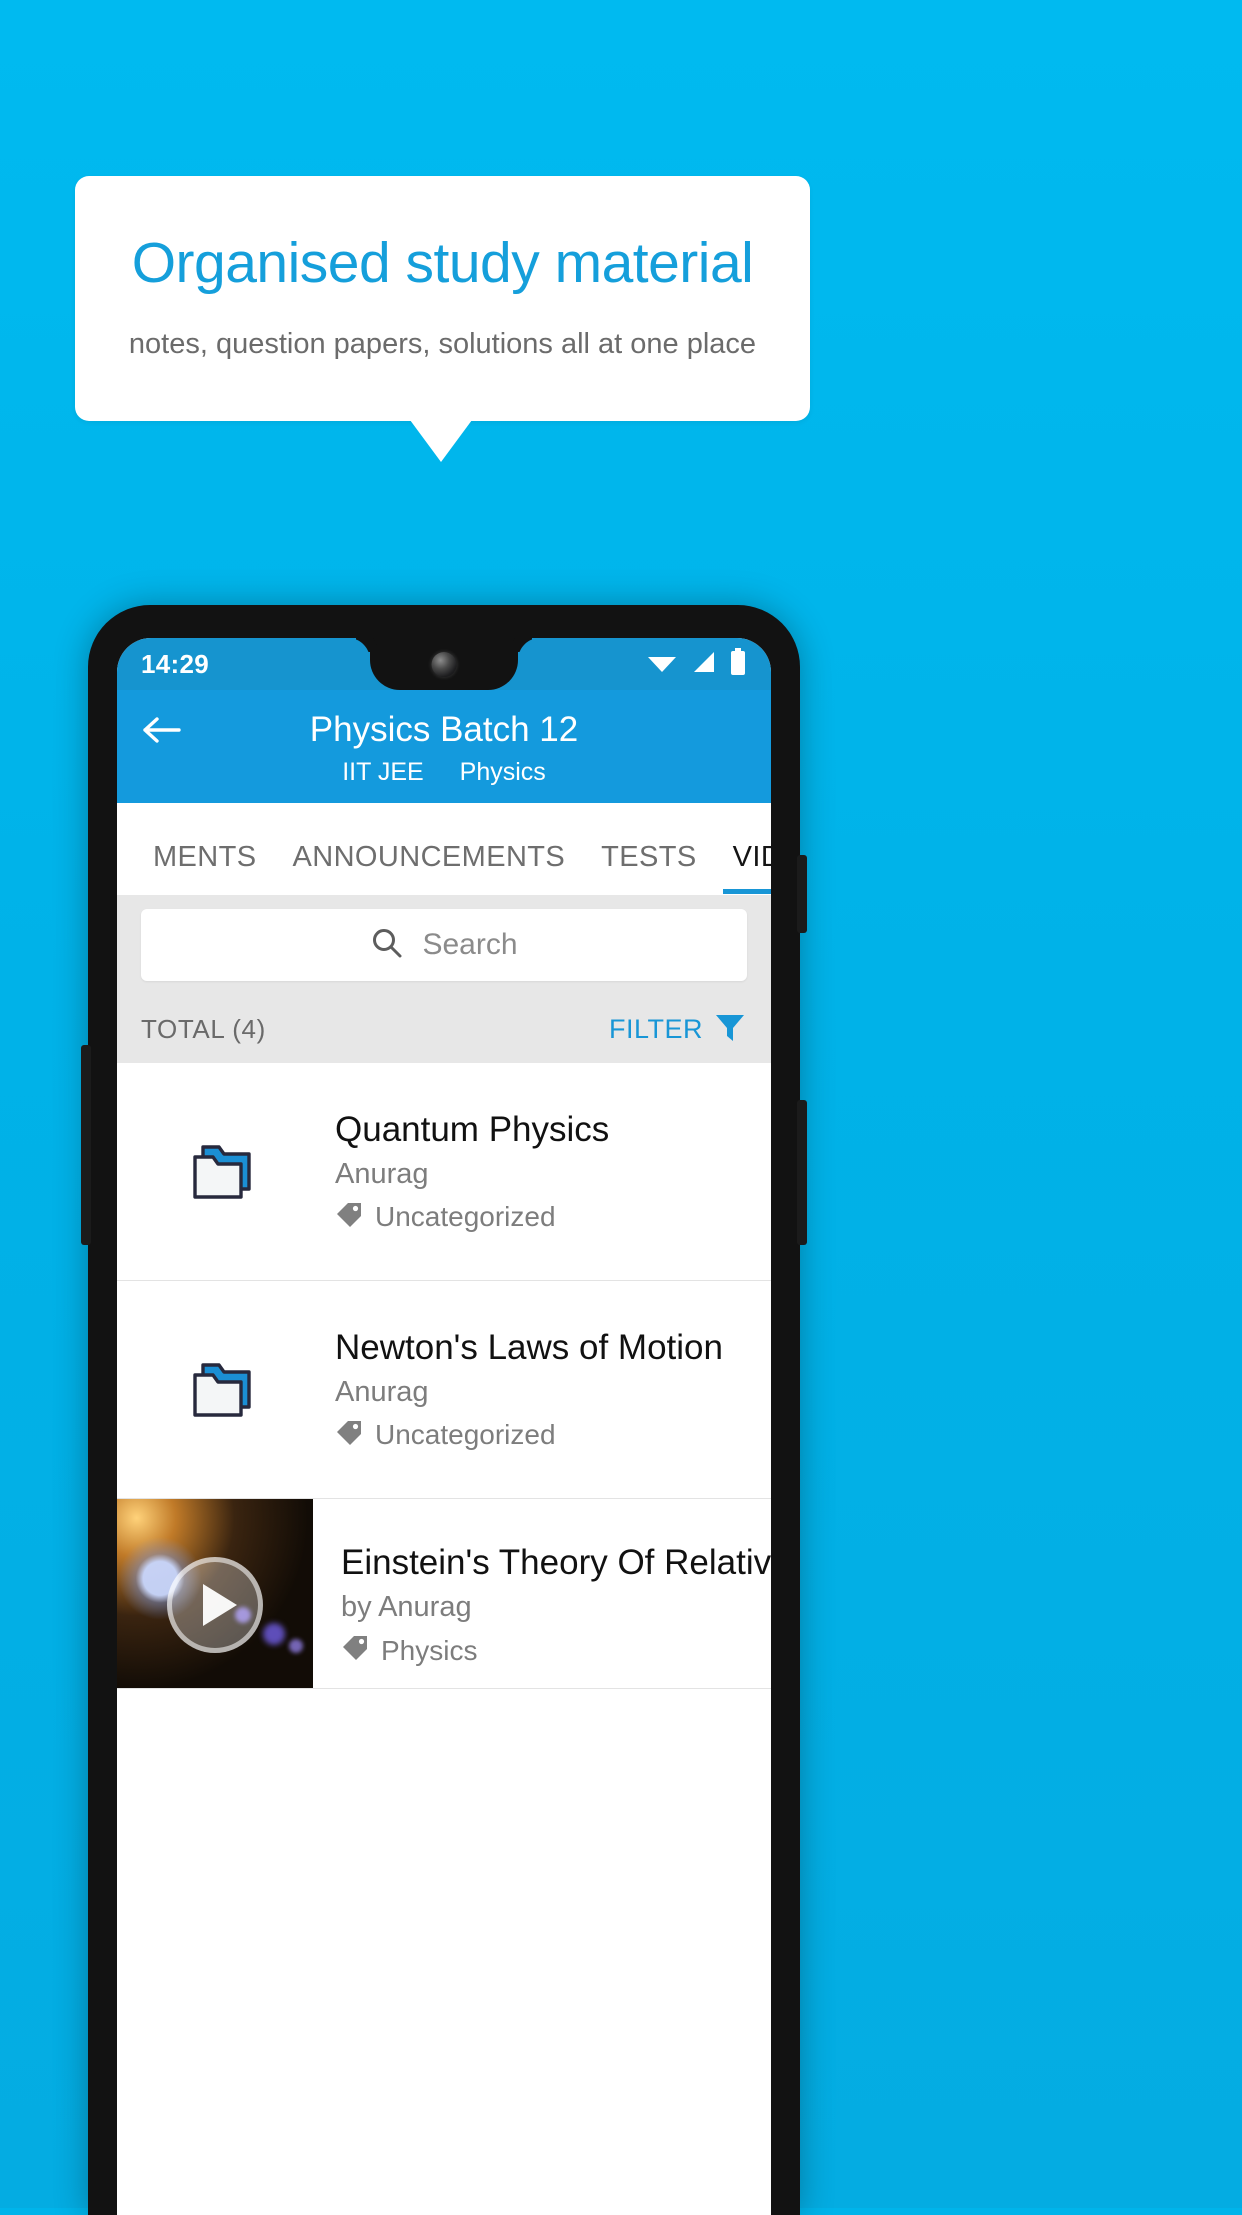  What do you see at coordinates (662, 664) in the screenshot?
I see `wifi-icon` at bounding box center [662, 664].